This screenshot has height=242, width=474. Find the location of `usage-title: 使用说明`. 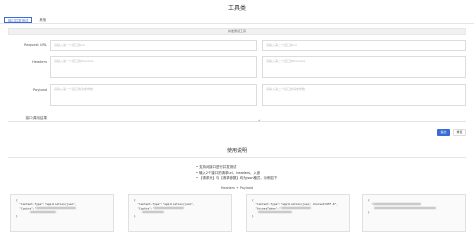

usage-title: 使用说明 is located at coordinates (236, 151).